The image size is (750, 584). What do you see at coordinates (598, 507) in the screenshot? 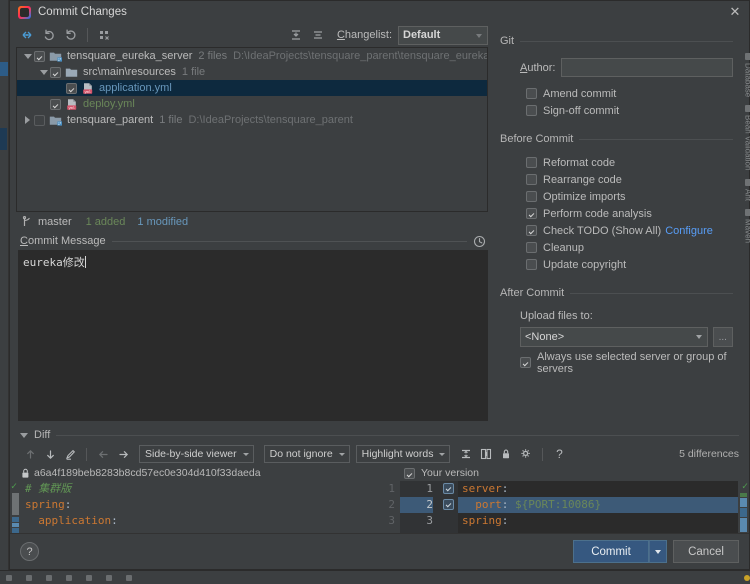
I see `right-code-area: server: port: ${PORT:10086} spring:` at bounding box center [598, 507].